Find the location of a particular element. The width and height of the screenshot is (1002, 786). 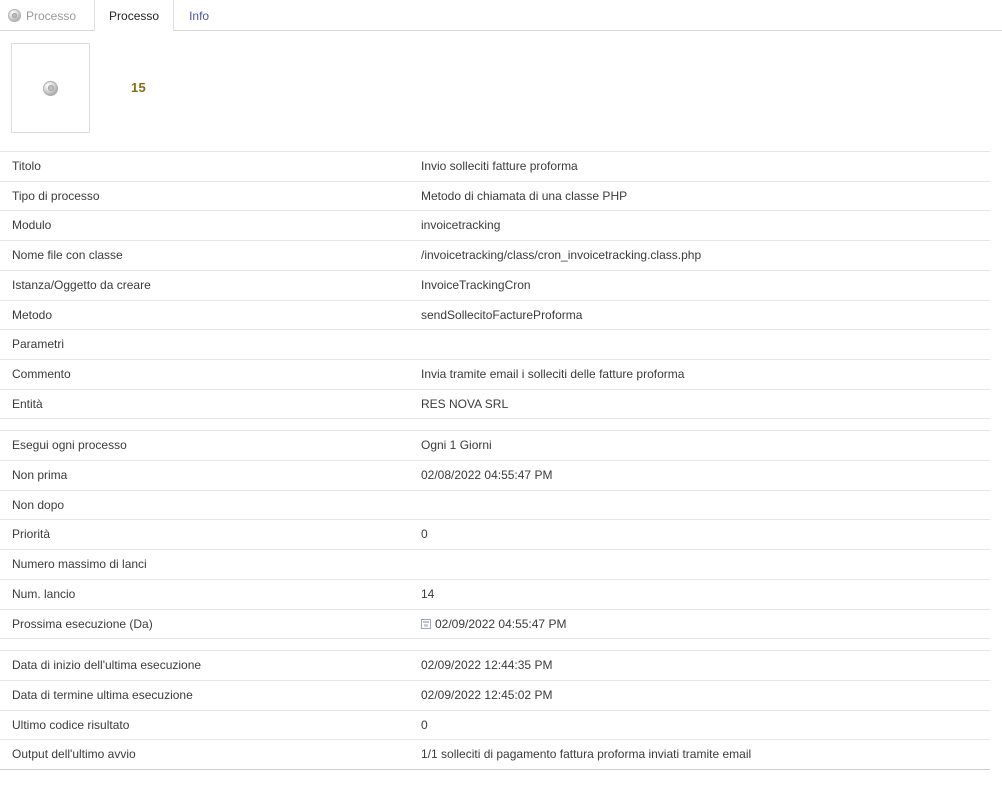

field-label: Non prima is located at coordinates (208, 475).